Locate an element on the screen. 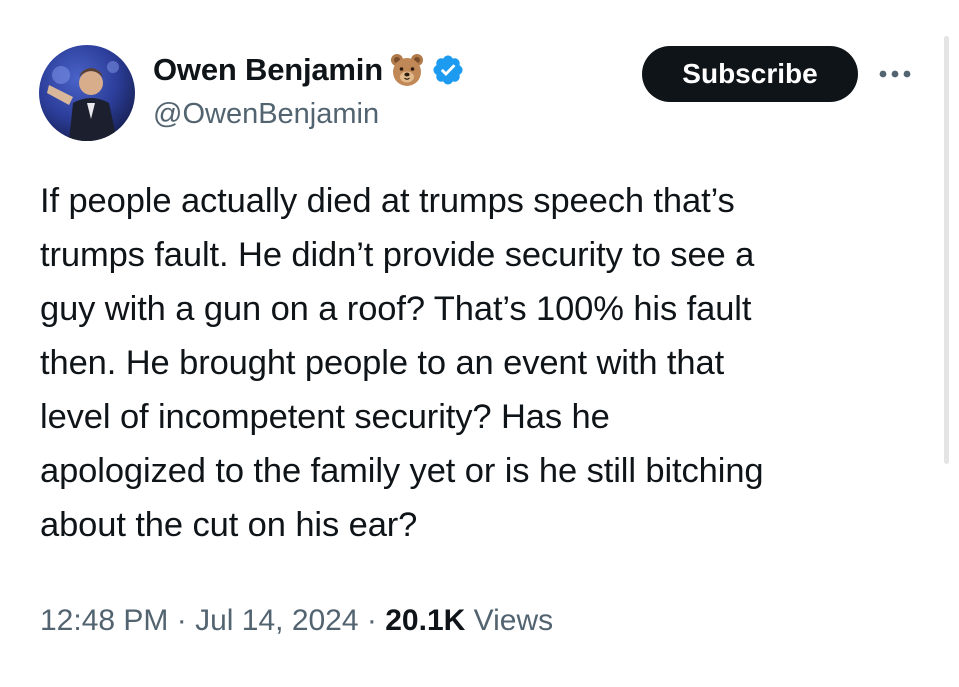  more-horizontal-icon is located at coordinates (895, 74).